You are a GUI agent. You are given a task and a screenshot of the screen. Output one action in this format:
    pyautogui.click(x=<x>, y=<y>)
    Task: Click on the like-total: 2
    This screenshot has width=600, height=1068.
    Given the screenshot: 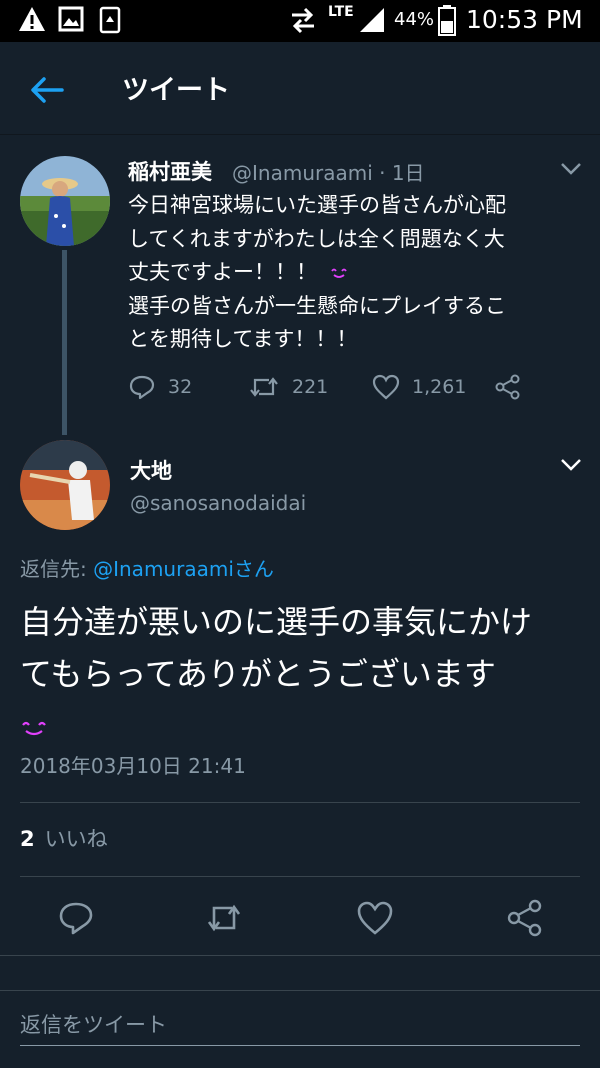 What is the action you would take?
    pyautogui.click(x=27, y=839)
    